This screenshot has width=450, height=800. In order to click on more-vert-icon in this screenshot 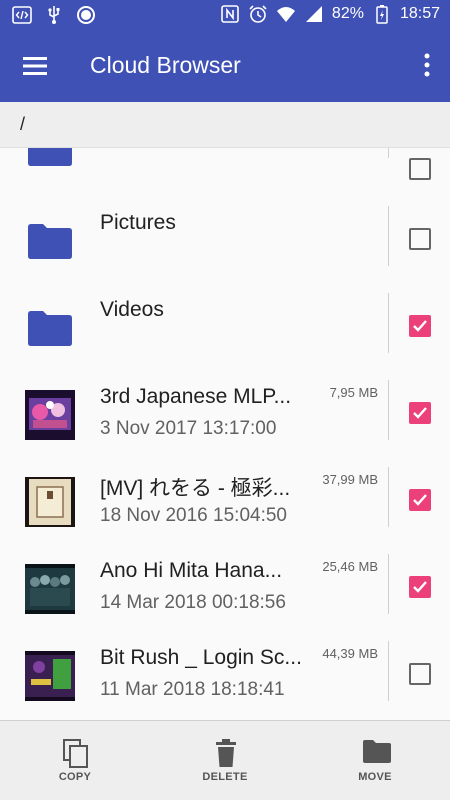, I will do `click(427, 65)`.